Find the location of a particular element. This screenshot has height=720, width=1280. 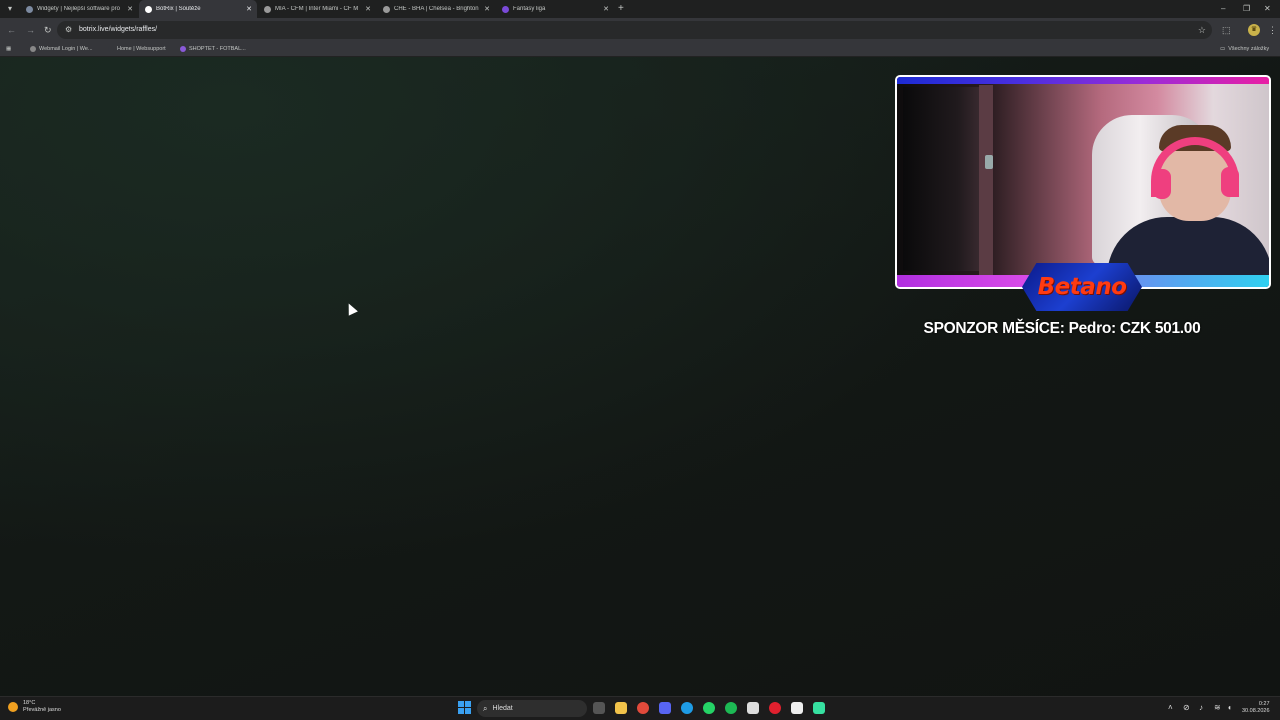

webcam-doorframe is located at coordinates (986, 180).